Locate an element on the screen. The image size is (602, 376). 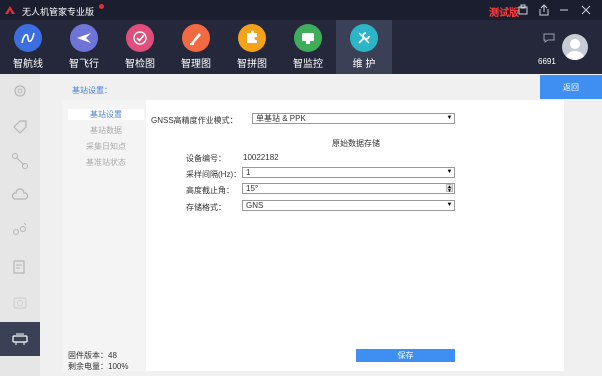
left-sidebar is located at coordinates (20, 225).